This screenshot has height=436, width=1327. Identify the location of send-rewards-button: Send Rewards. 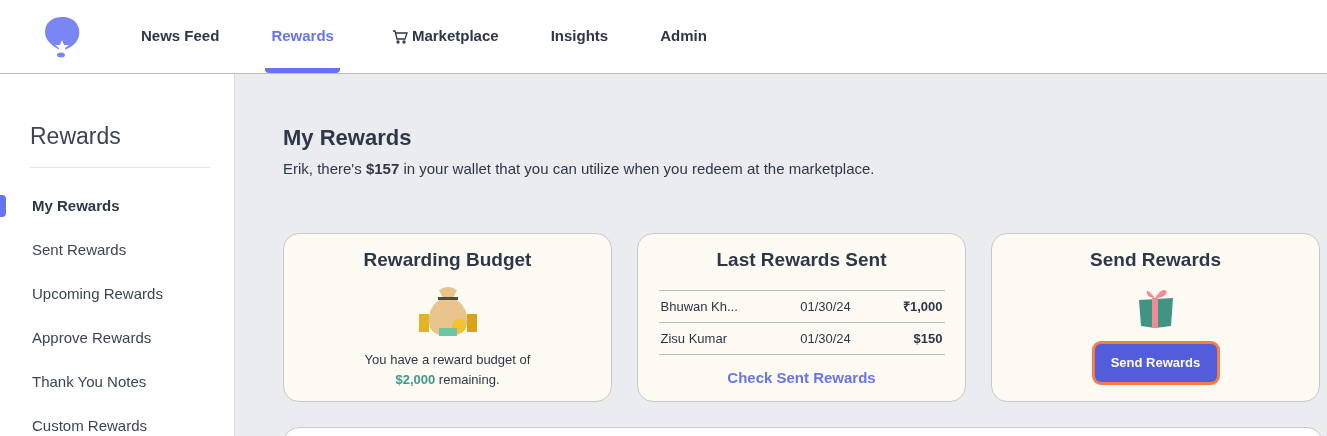
(1155, 363).